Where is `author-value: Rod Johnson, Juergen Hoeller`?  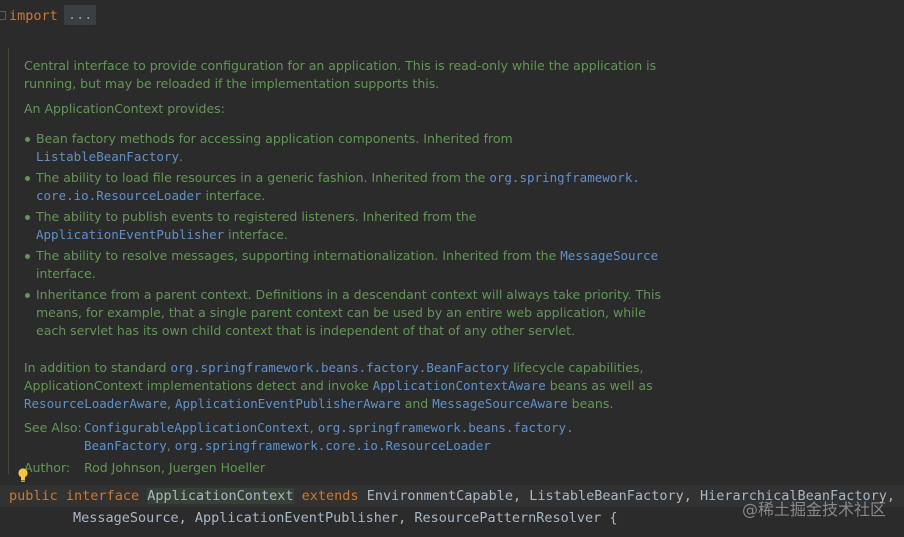
author-value: Rod Johnson, Juergen Hoeller is located at coordinates (175, 467).